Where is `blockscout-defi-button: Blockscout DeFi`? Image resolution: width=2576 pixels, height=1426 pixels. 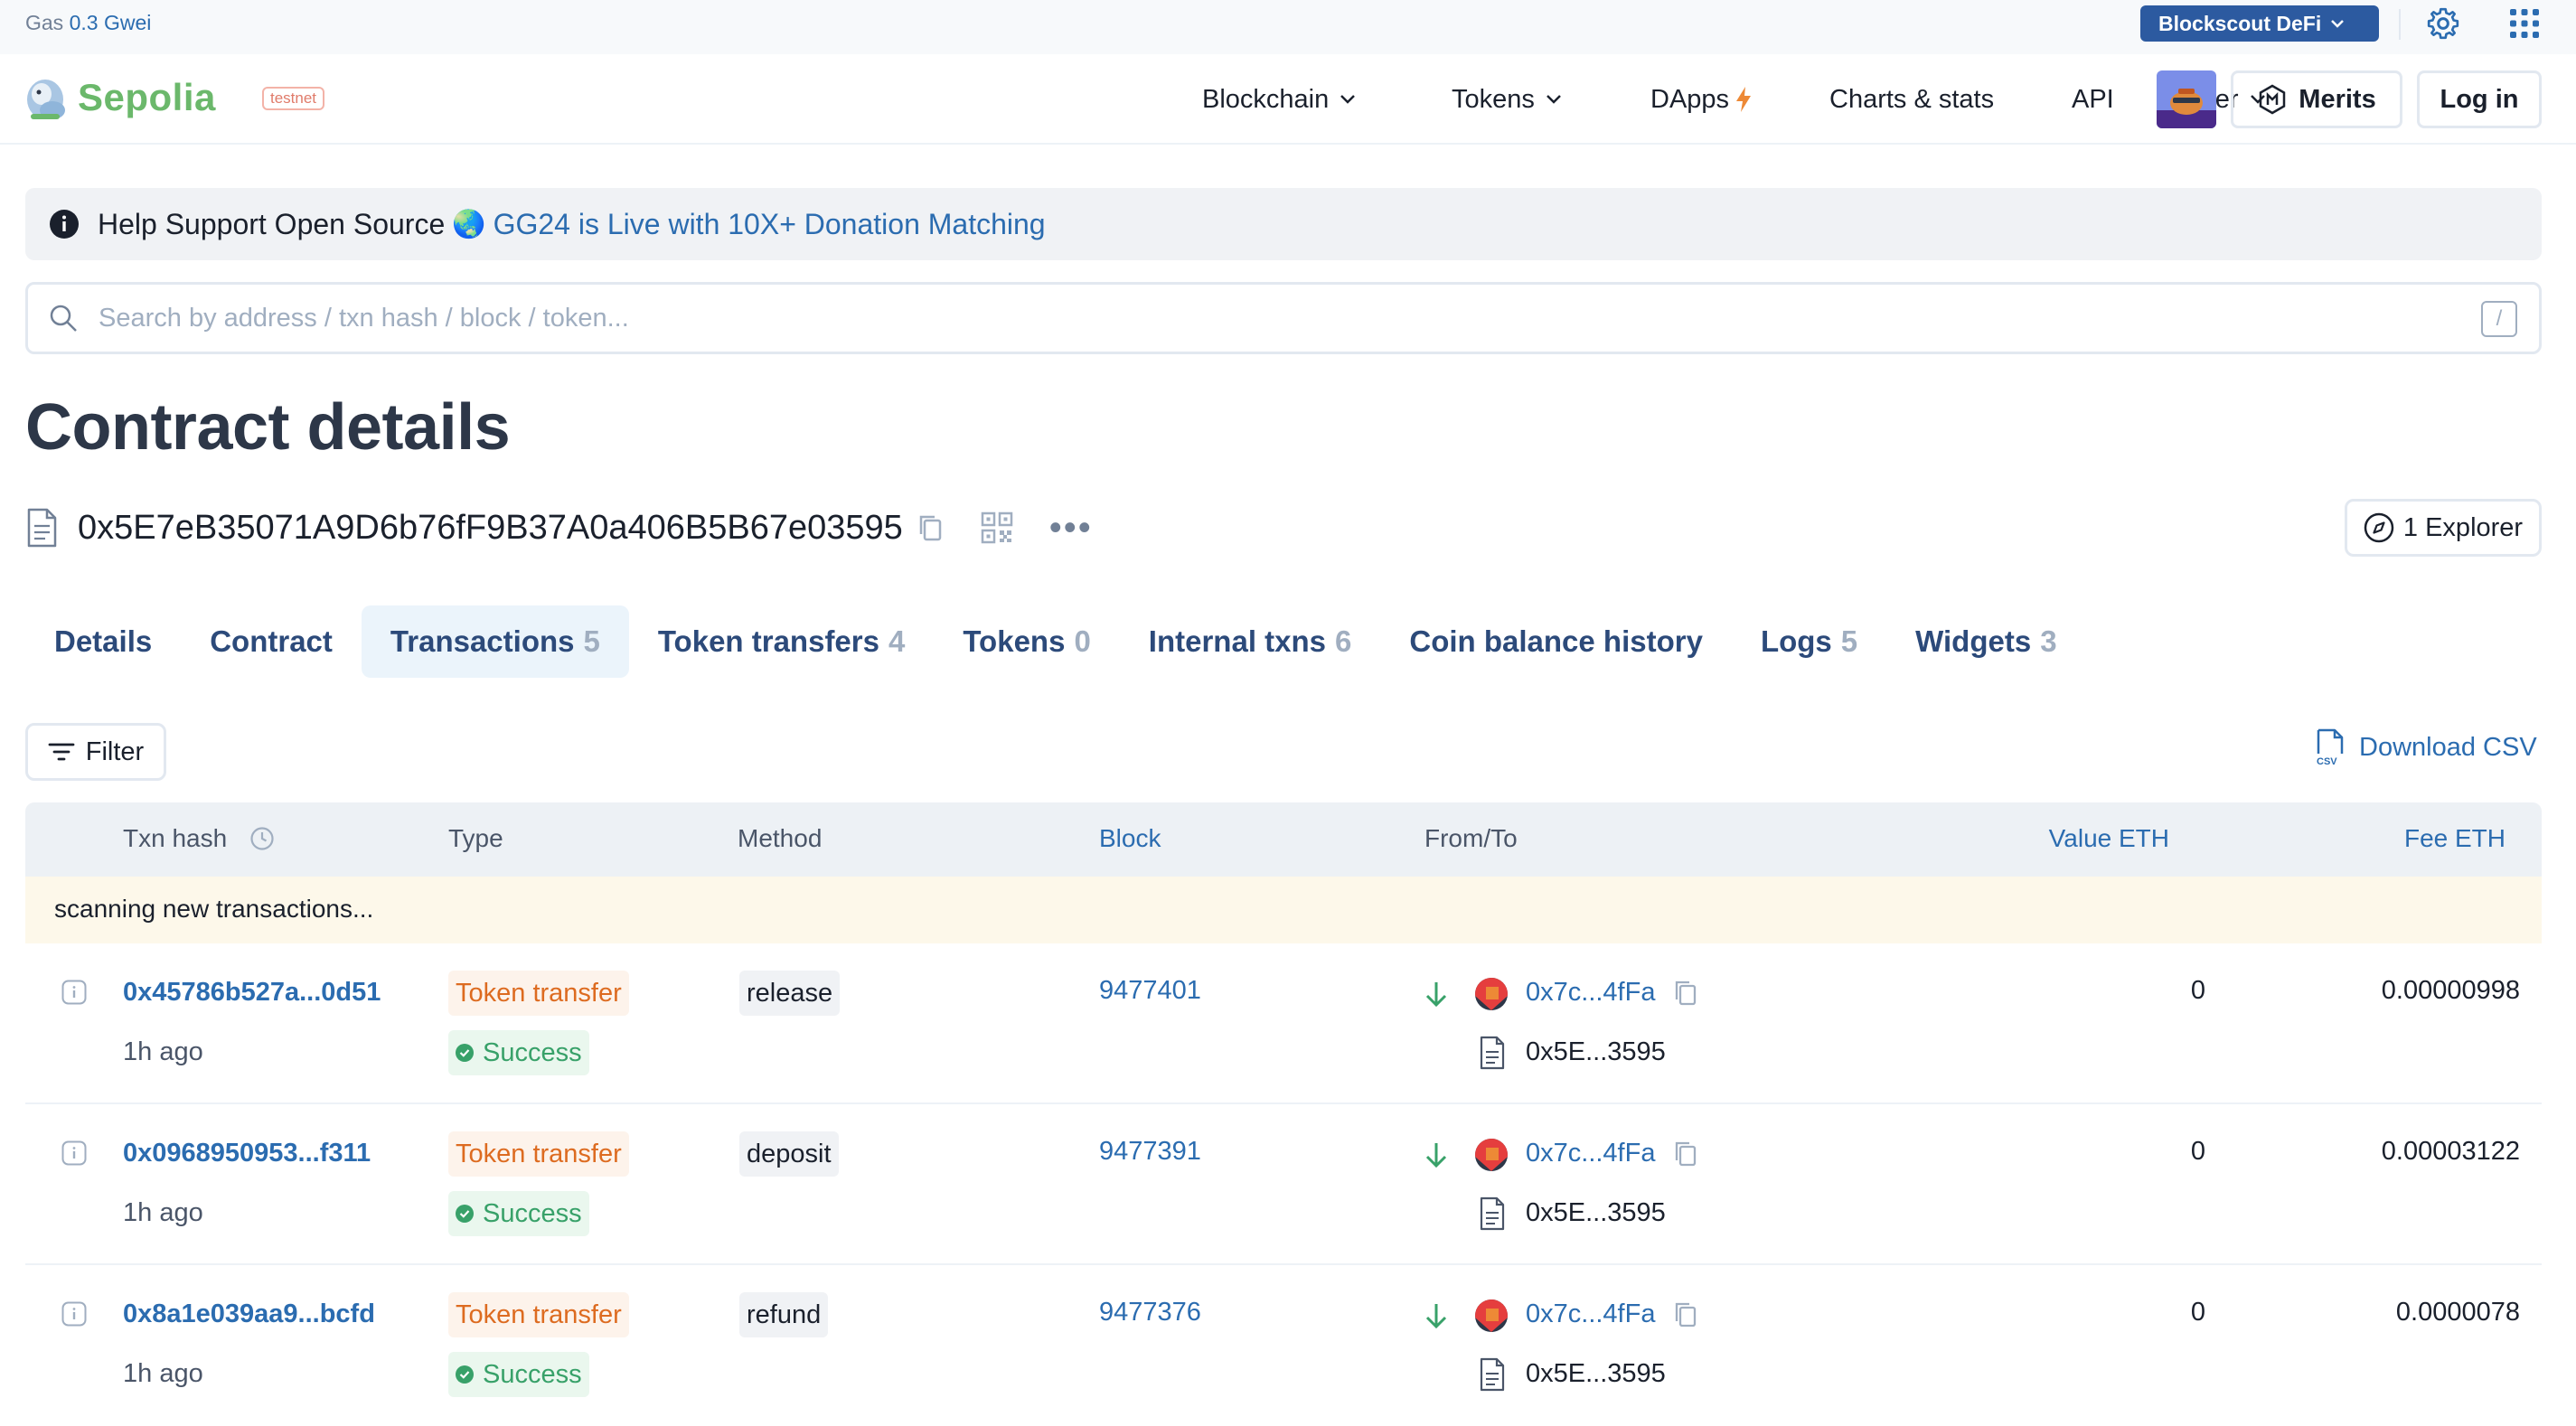 blockscout-defi-button: Blockscout DeFi is located at coordinates (2259, 23).